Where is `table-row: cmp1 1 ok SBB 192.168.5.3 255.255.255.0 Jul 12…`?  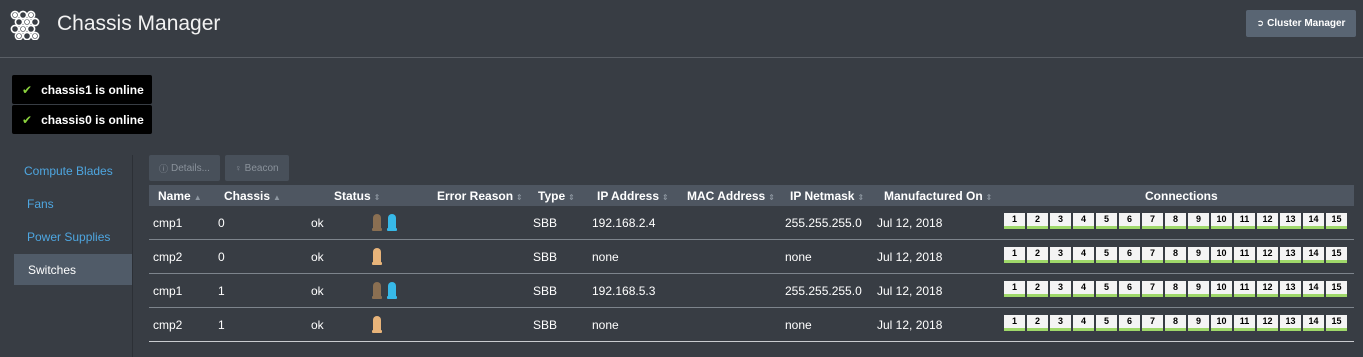 table-row: cmp1 1 ok SBB 192.168.5.3 255.255.255.0 Jul 12… is located at coordinates (751, 291).